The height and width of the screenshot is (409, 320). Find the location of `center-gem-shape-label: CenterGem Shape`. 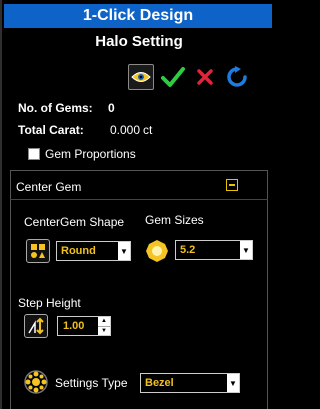

center-gem-shape-label: CenterGem Shape is located at coordinates (74, 222).